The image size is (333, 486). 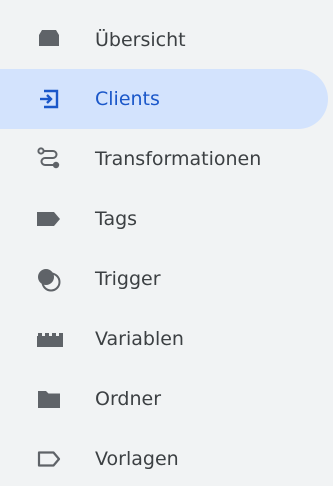 What do you see at coordinates (127, 99) in the screenshot?
I see `sidebar-item-label: Clients` at bounding box center [127, 99].